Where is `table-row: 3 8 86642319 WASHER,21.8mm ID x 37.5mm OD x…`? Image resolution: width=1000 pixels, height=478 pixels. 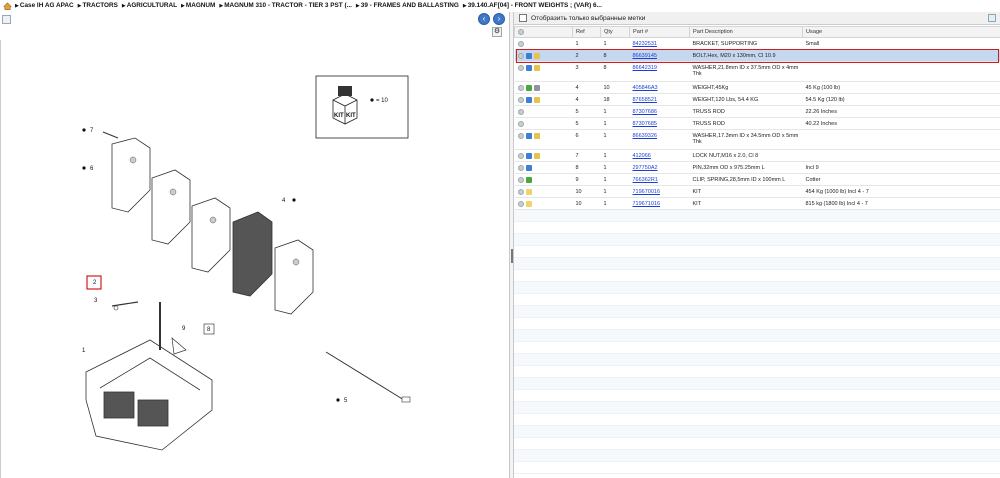 table-row: 3 8 86642319 WASHER,21.8mm ID x 37.5mm OD x… is located at coordinates (757, 71).